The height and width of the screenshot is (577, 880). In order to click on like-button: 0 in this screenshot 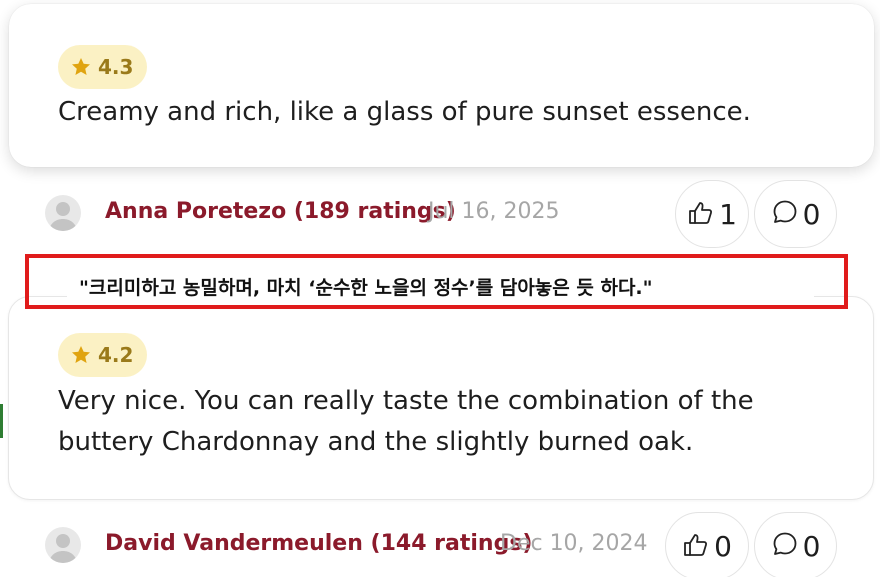, I will do `click(707, 544)`.